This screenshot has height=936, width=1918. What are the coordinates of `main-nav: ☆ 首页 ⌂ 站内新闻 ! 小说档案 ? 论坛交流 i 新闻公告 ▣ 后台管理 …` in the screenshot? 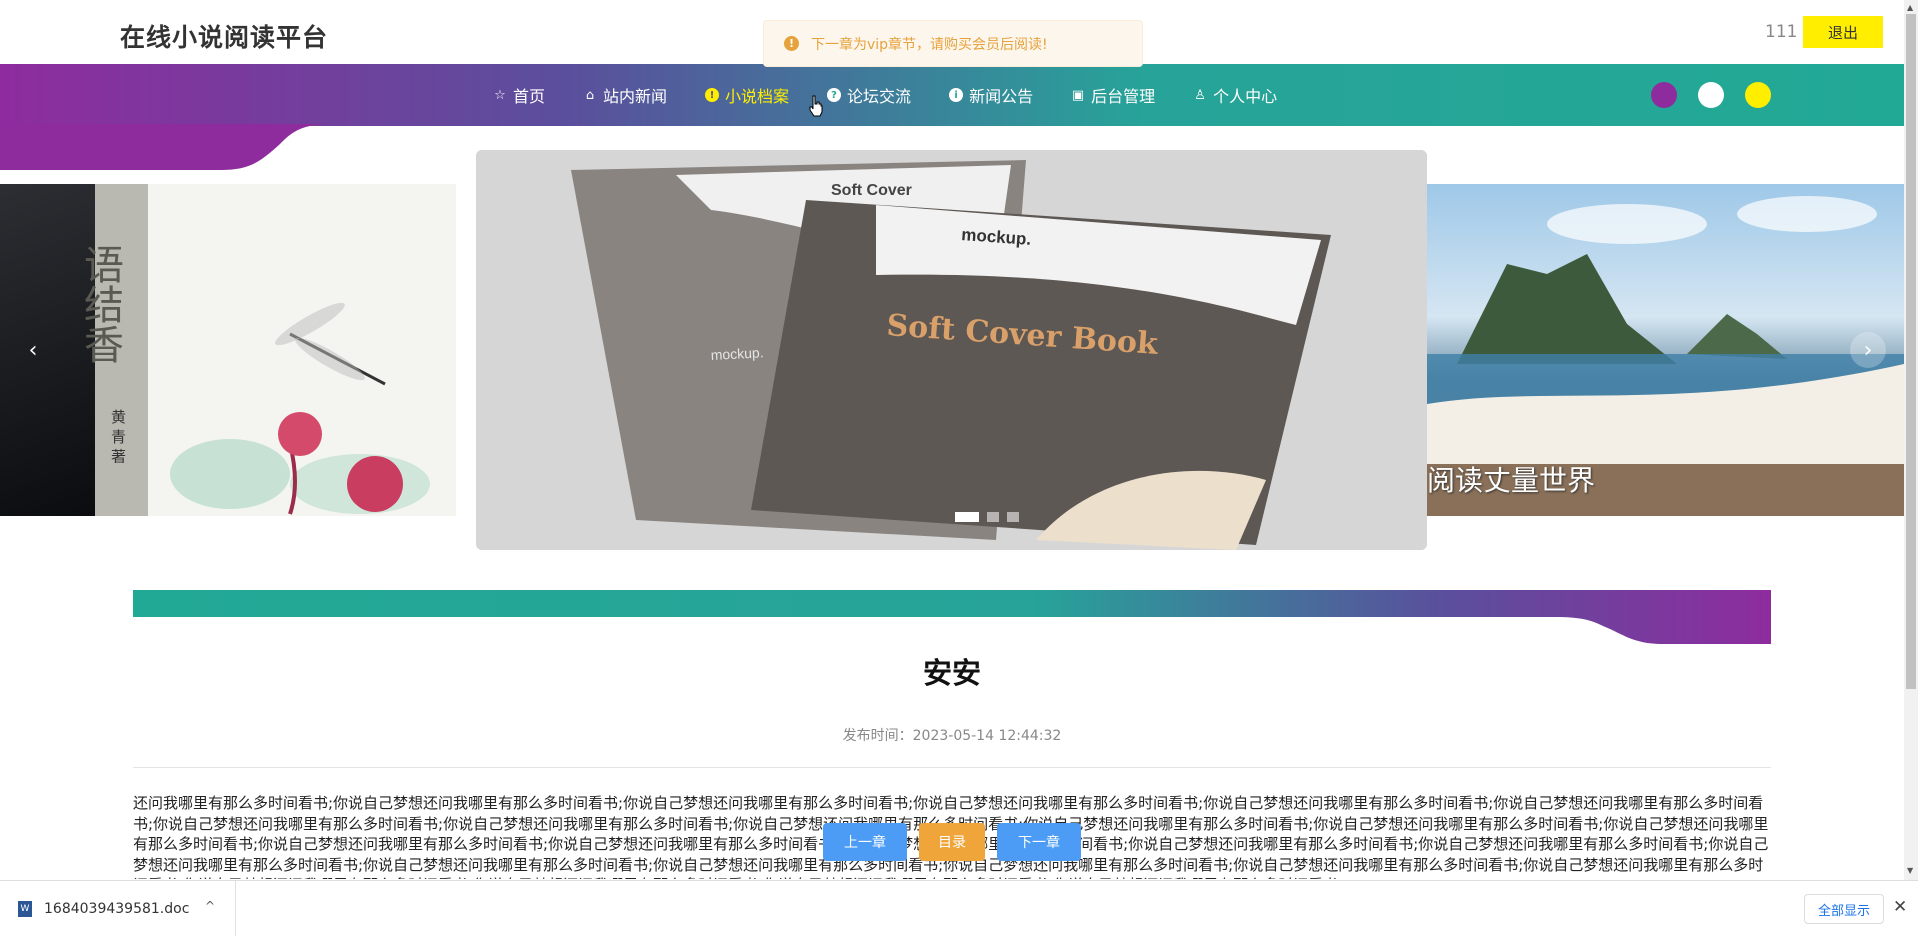 It's located at (952, 95).